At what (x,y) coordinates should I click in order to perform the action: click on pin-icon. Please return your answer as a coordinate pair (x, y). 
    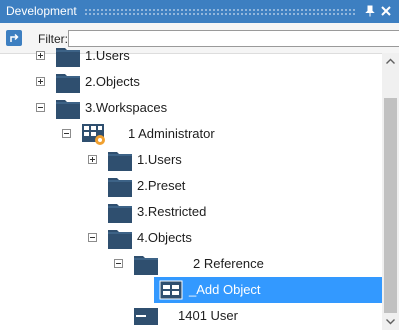
    Looking at the image, I should click on (370, 11).